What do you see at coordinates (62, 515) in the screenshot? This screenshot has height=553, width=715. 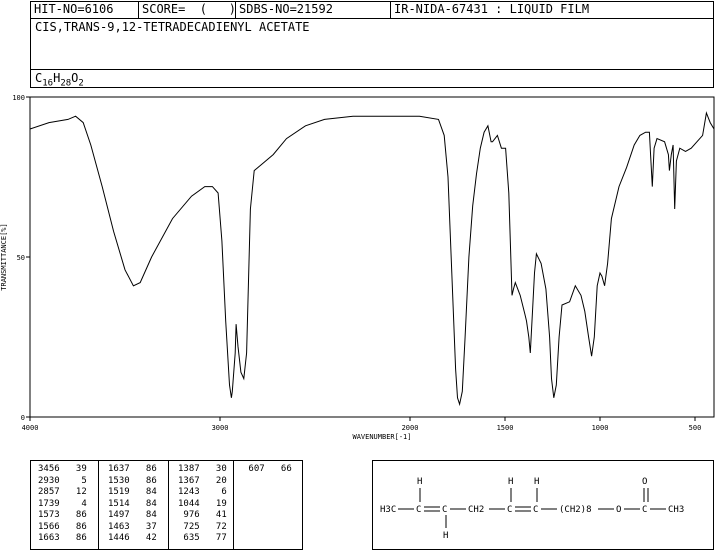 I see `peak-row: 1573 86` at bounding box center [62, 515].